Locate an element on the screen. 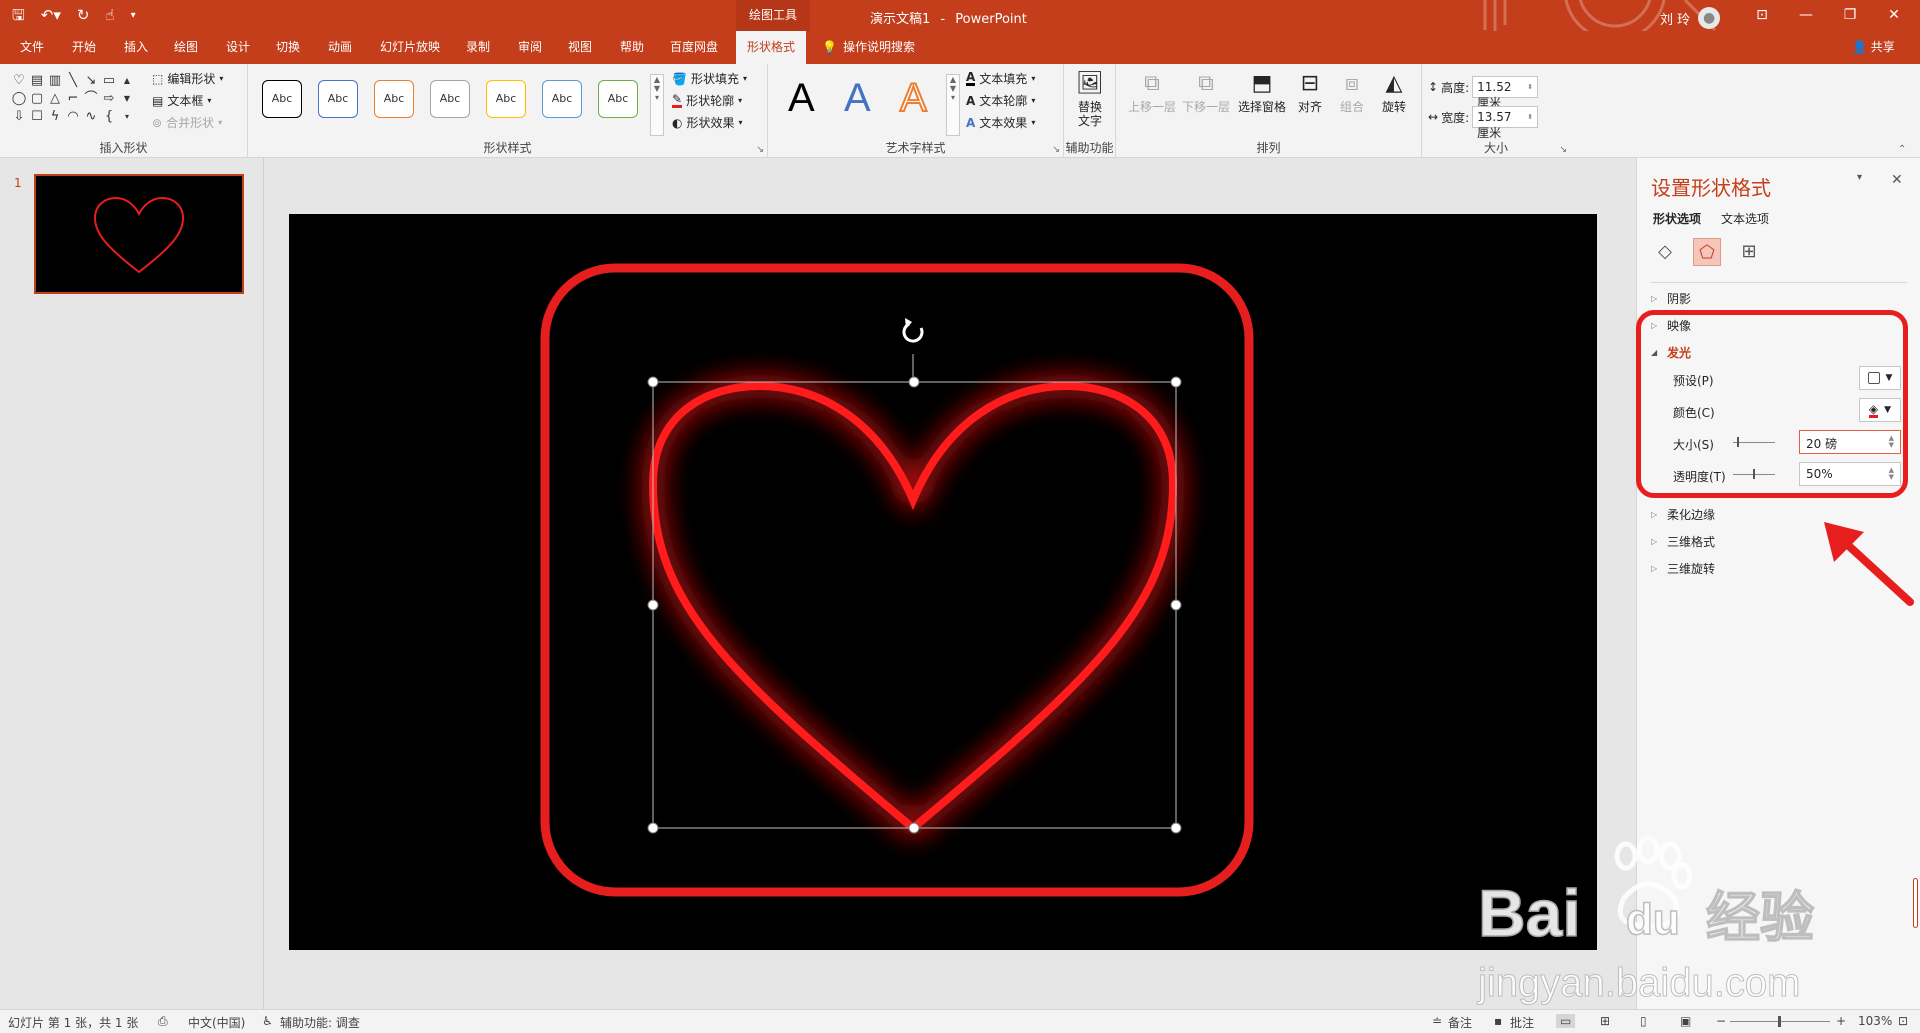  close-icon: ✕ is located at coordinates (1894, 15).